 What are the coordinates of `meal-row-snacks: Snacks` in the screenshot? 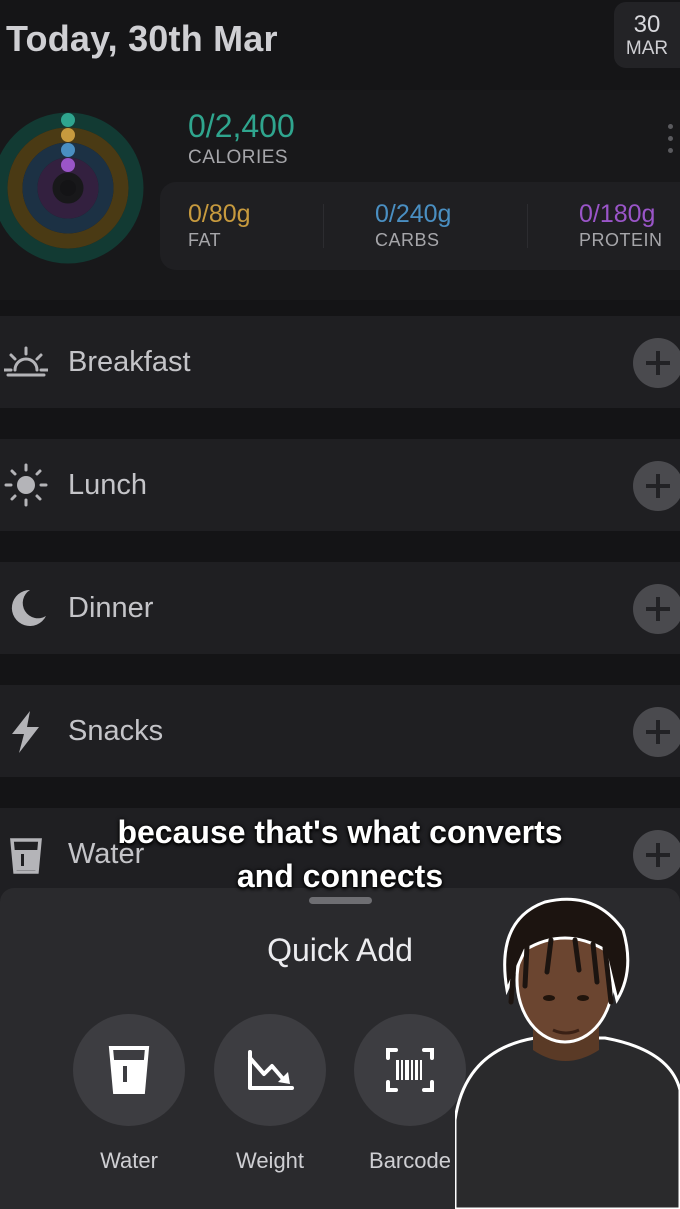 It's located at (340, 731).